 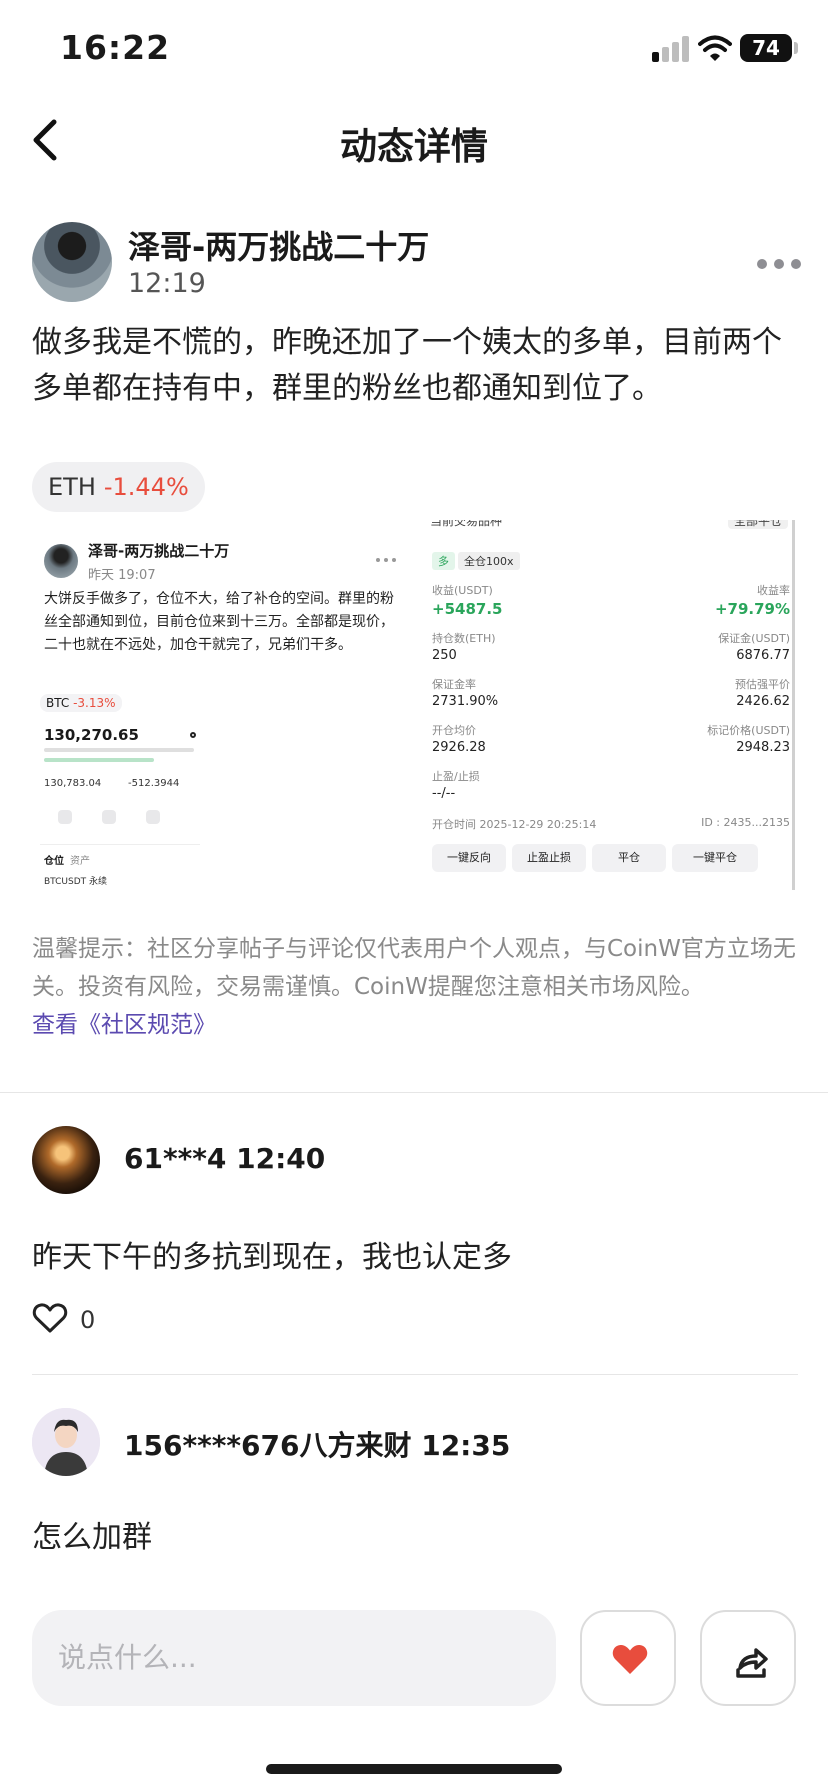 I want to click on shot2-tpsl-value: --/--, so click(x=444, y=793).